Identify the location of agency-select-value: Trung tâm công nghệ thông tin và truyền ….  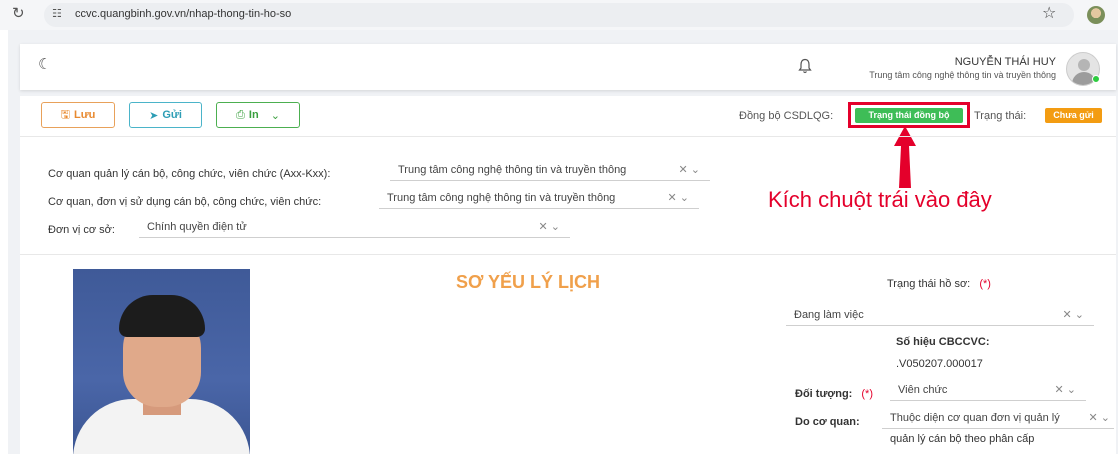
(512, 170).